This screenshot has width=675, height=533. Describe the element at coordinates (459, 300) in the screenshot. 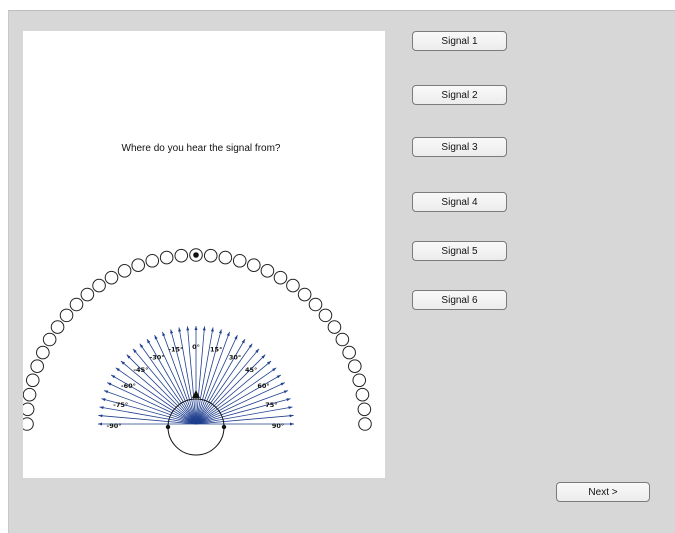

I see `signal-6-button: Signal 6` at that location.